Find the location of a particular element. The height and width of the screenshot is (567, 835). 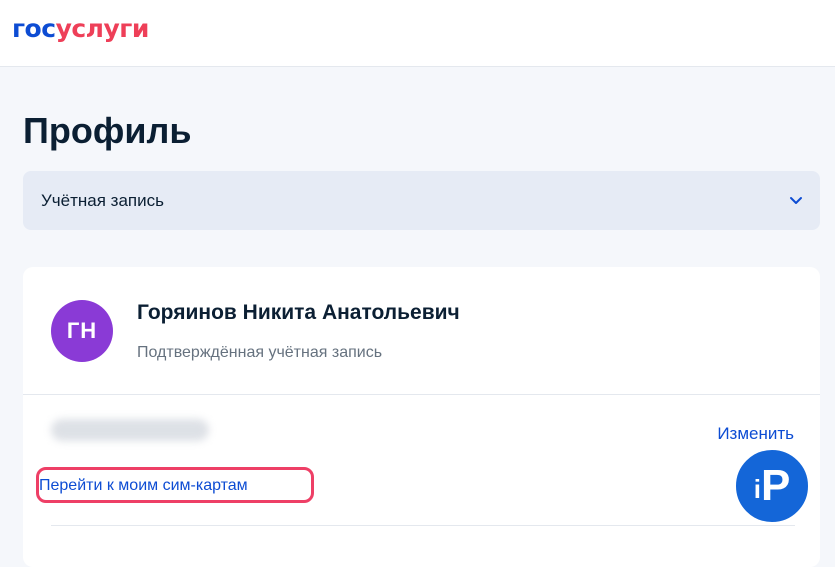

go-to-sim-cards-link: Перейти к моим сим-картам is located at coordinates (143, 486).